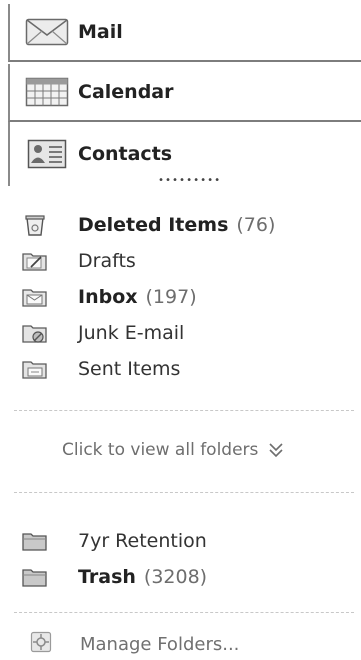 The image size is (361, 660). What do you see at coordinates (47, 32) in the screenshot?
I see `mail-envelope-icon` at bounding box center [47, 32].